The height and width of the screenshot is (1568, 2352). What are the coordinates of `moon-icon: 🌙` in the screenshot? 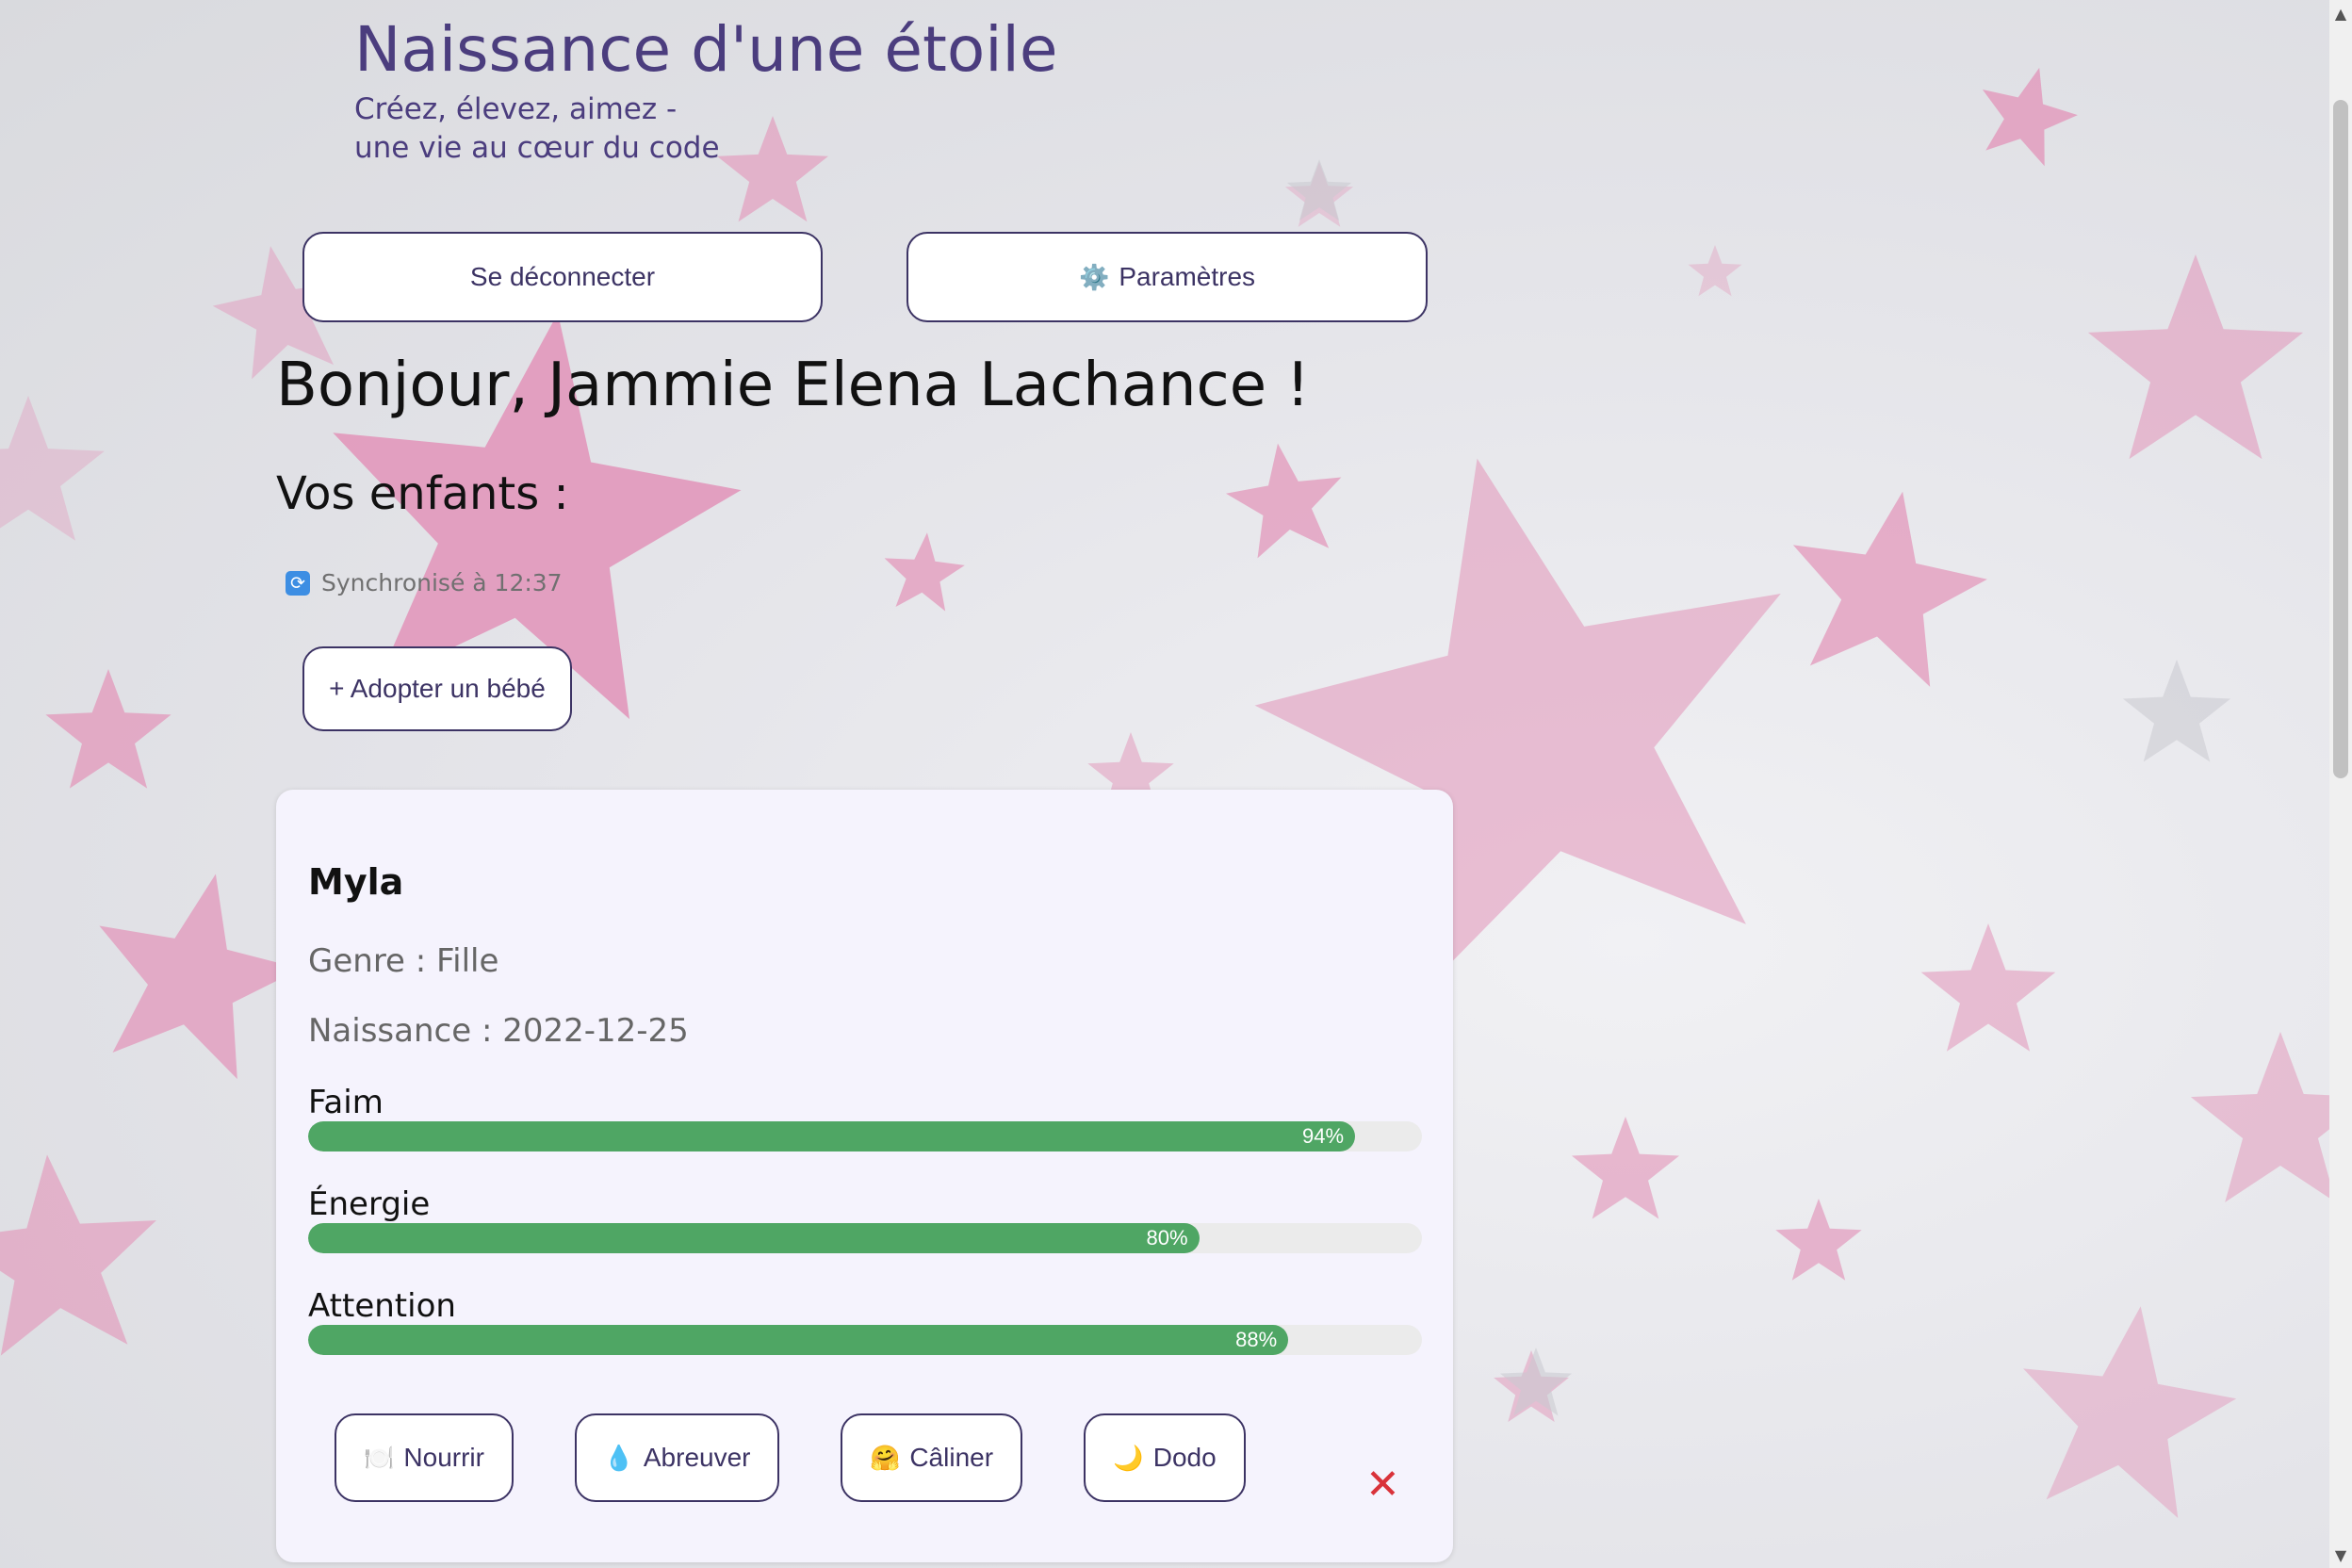 It's located at (1128, 1457).